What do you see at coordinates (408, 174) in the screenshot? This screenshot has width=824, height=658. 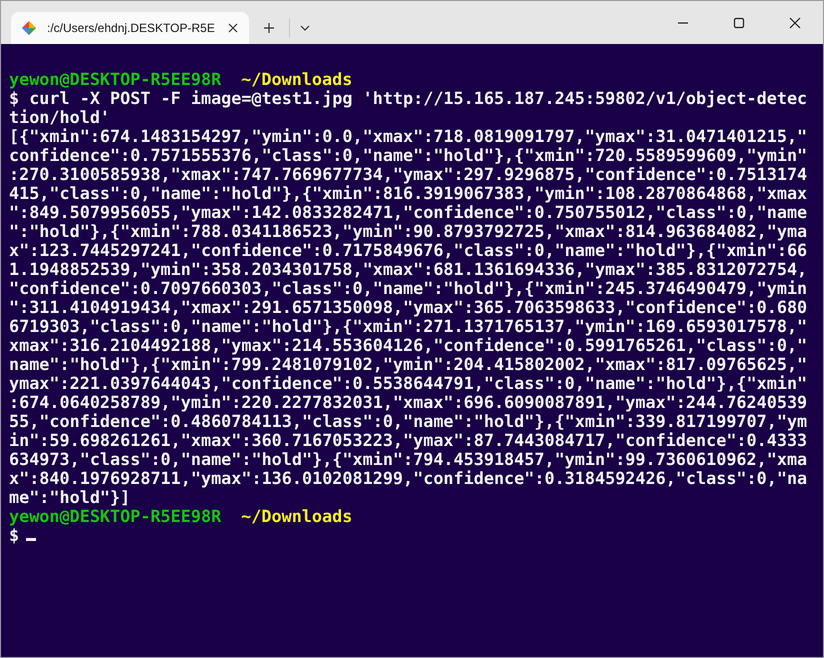 I see `output-line: :270.3100585938,"xmax":747.7669677734,"ymax":297.9296875,"confidence":0.7513174` at bounding box center [408, 174].